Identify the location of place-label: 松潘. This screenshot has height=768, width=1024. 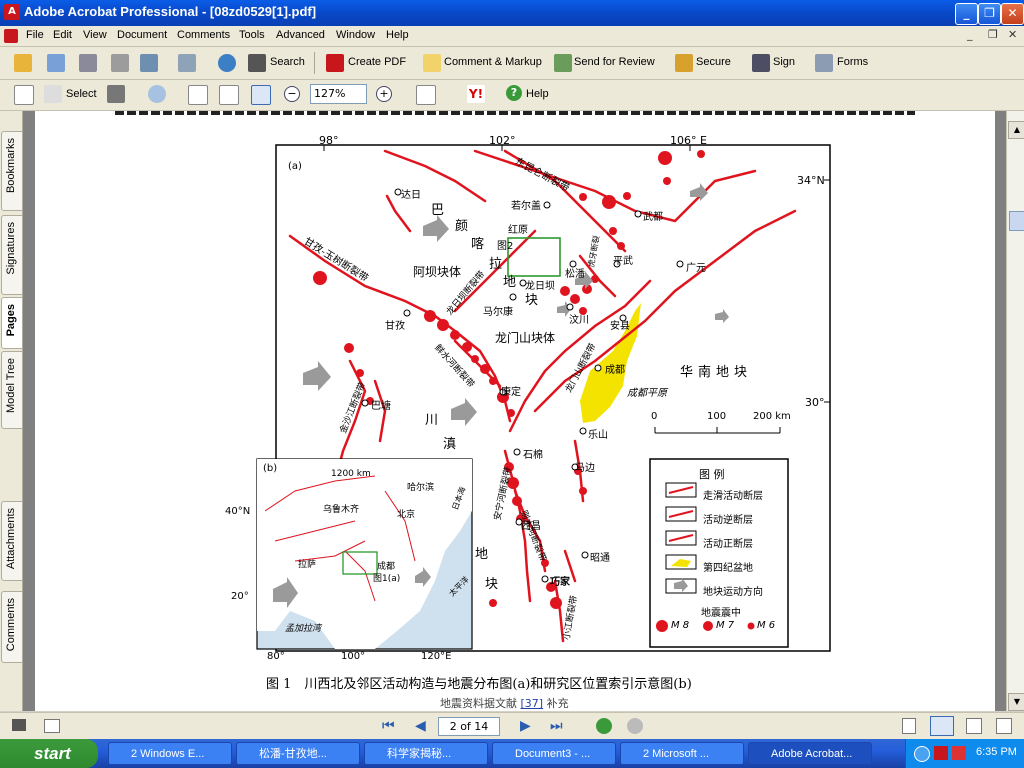
(575, 274).